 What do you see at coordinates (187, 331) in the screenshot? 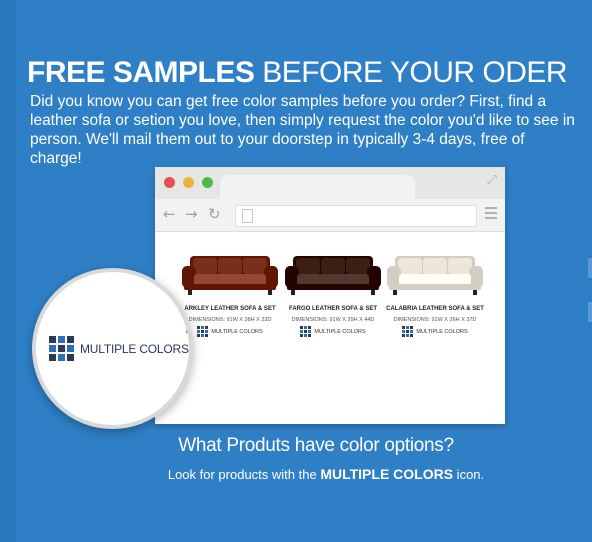
I see `magnifier-edge-text: RKLEY LEATHER SOFA & SET` at bounding box center [187, 331].